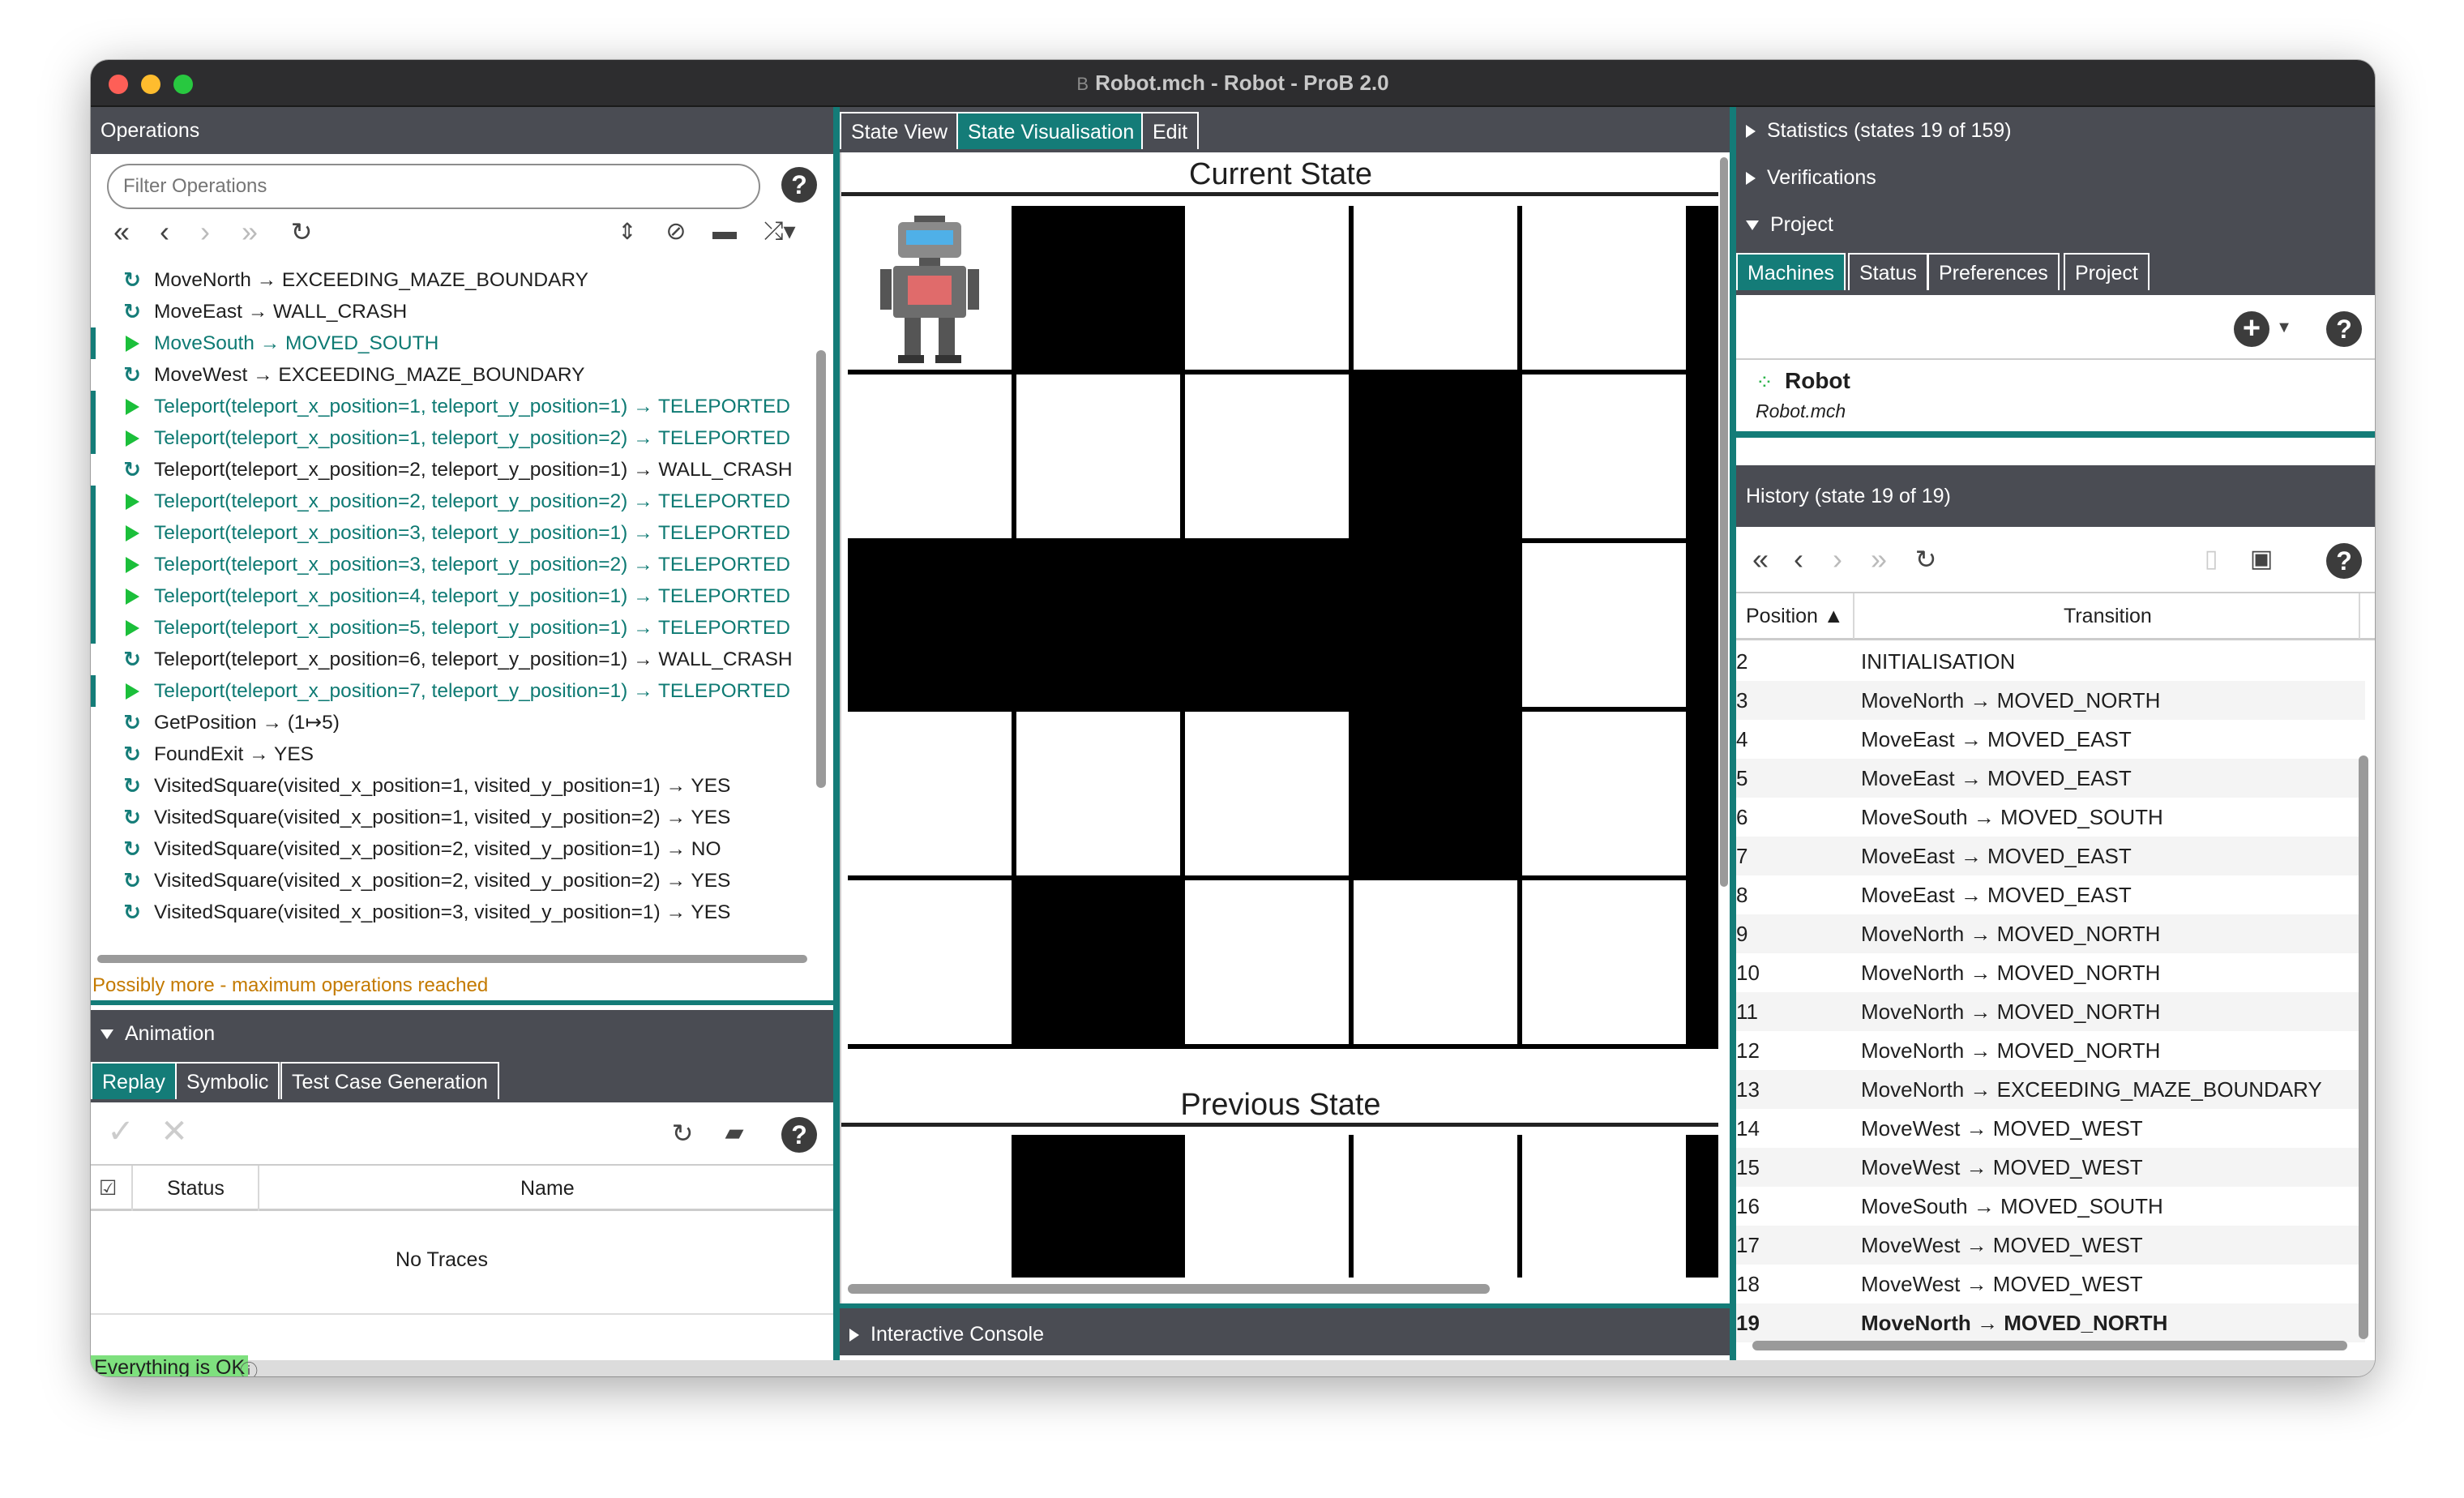  Describe the element at coordinates (779, 232) in the screenshot. I see `random-icon: ⤮▾` at that location.